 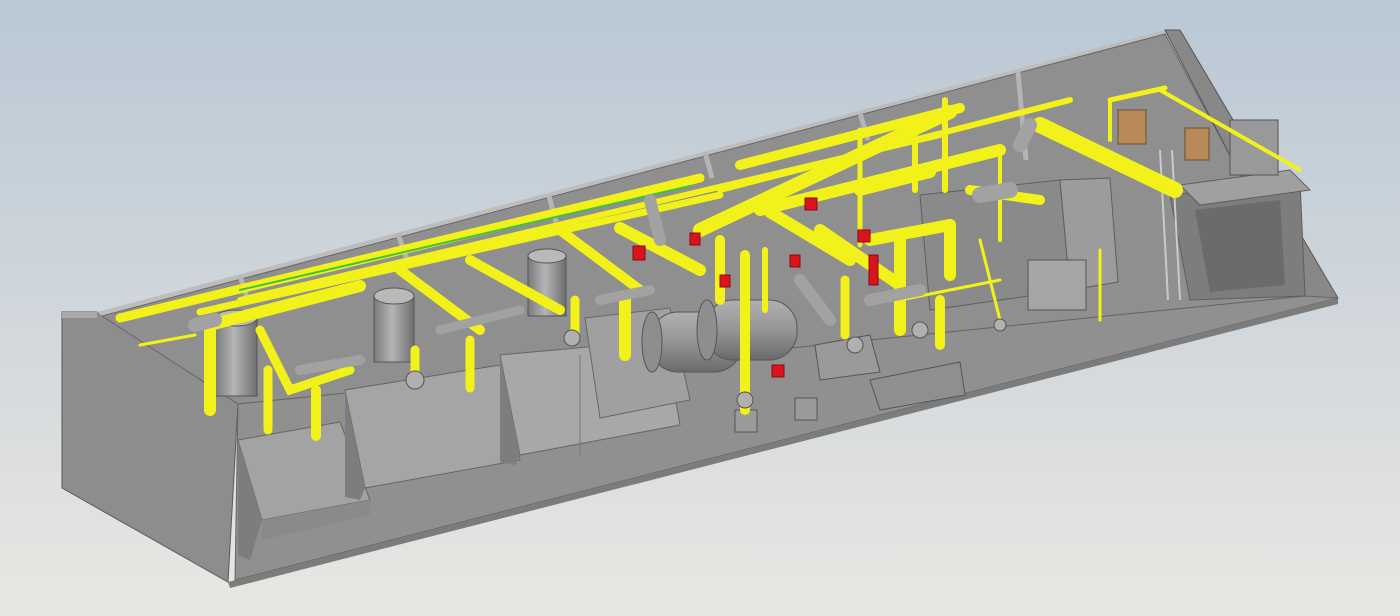 What do you see at coordinates (79, 315) in the screenshot?
I see `left-wall-top-edge` at bounding box center [79, 315].